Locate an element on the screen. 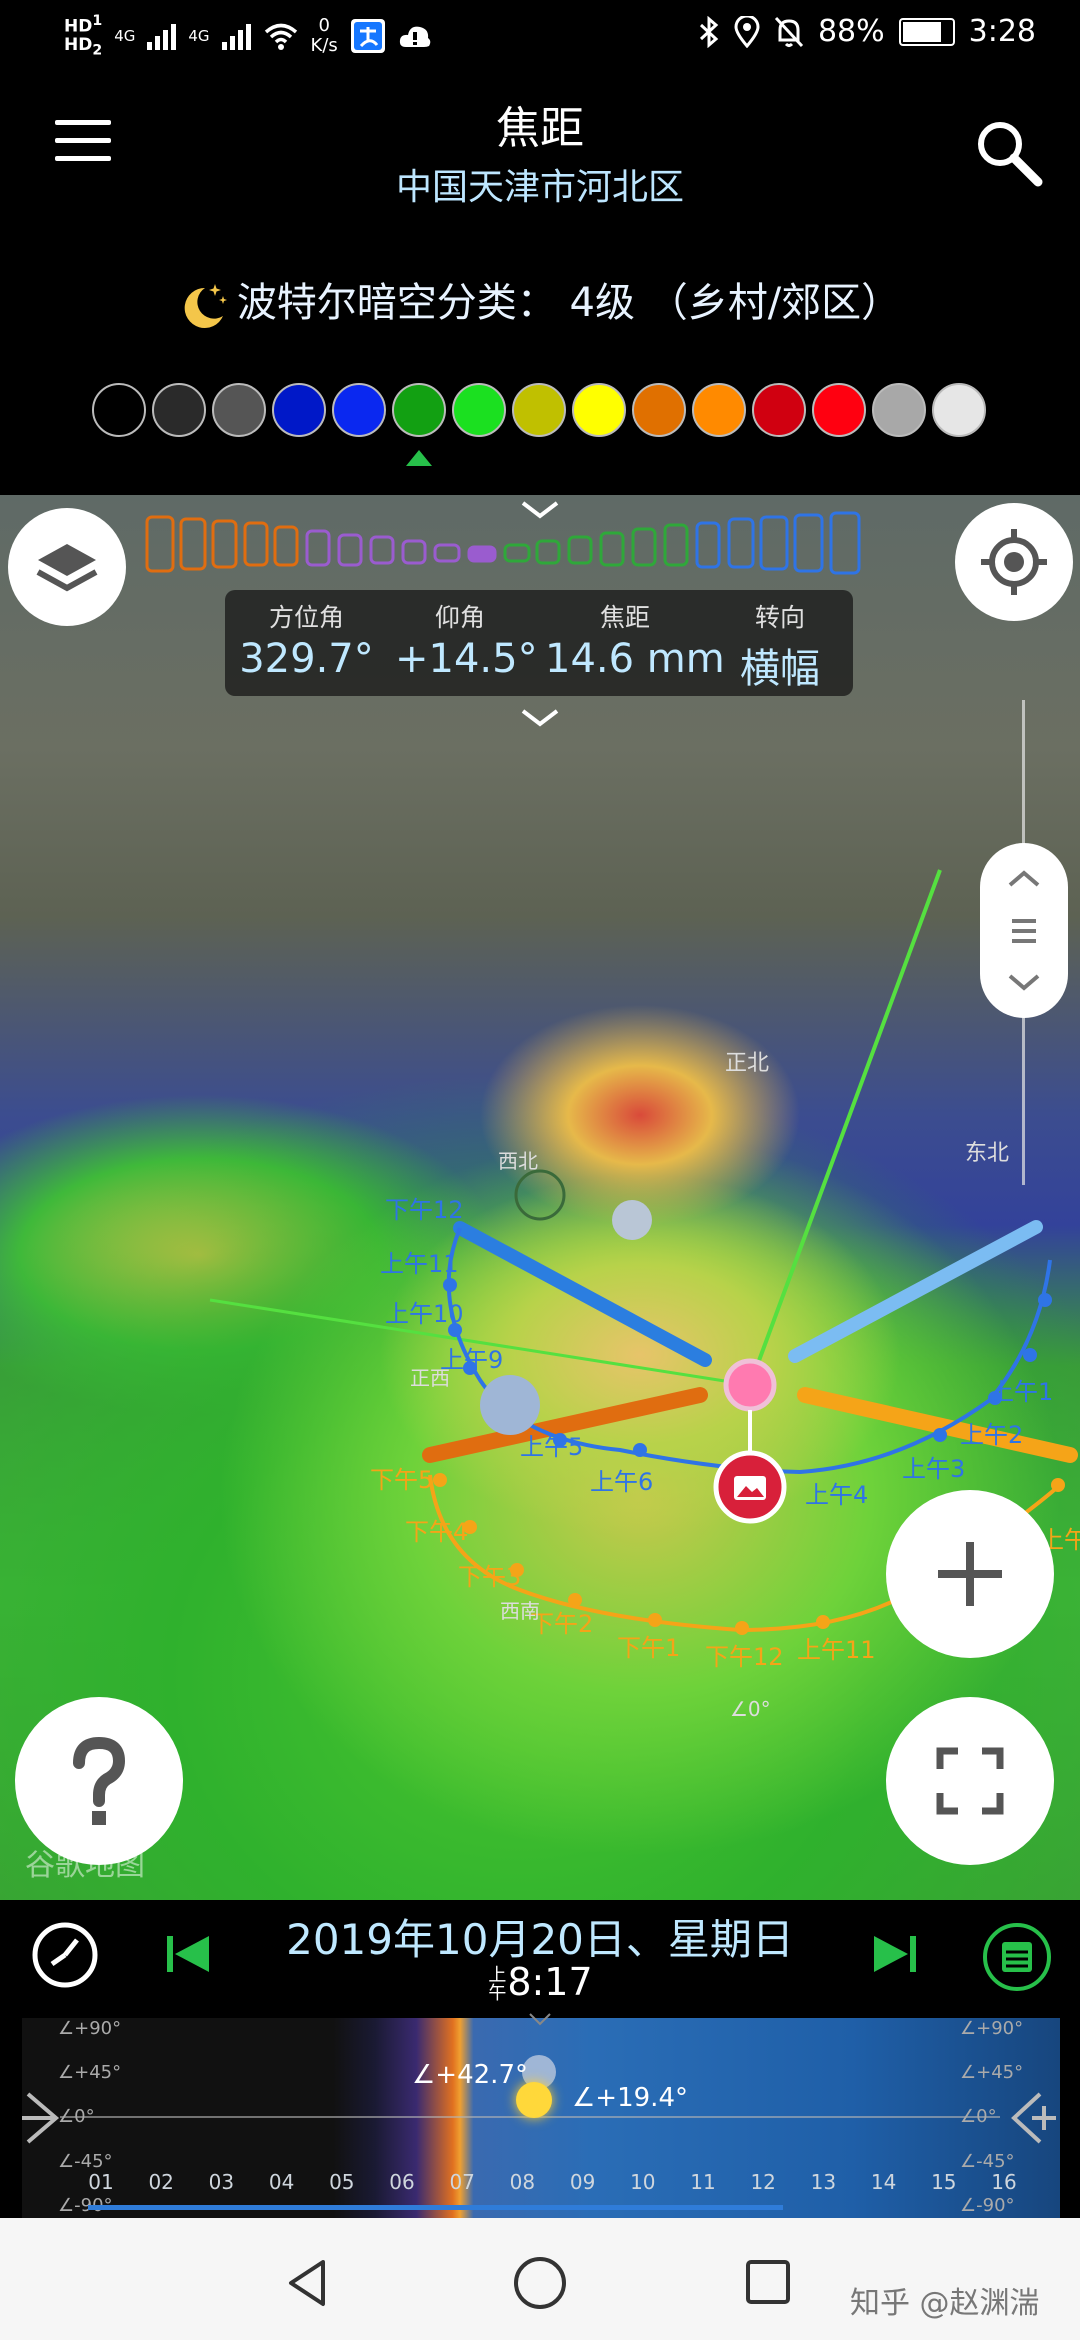 The height and width of the screenshot is (2340, 1080). plus-icon is located at coordinates (970, 1574).